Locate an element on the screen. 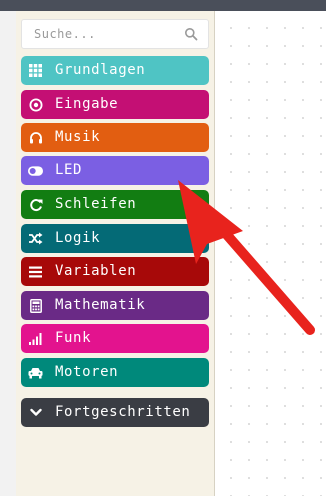  search-icon is located at coordinates (191, 34).